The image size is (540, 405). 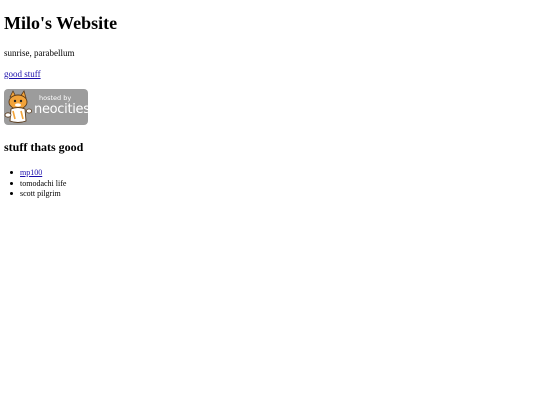 What do you see at coordinates (39, 53) in the screenshot?
I see `tagline: sunrise, parabellum` at bounding box center [39, 53].